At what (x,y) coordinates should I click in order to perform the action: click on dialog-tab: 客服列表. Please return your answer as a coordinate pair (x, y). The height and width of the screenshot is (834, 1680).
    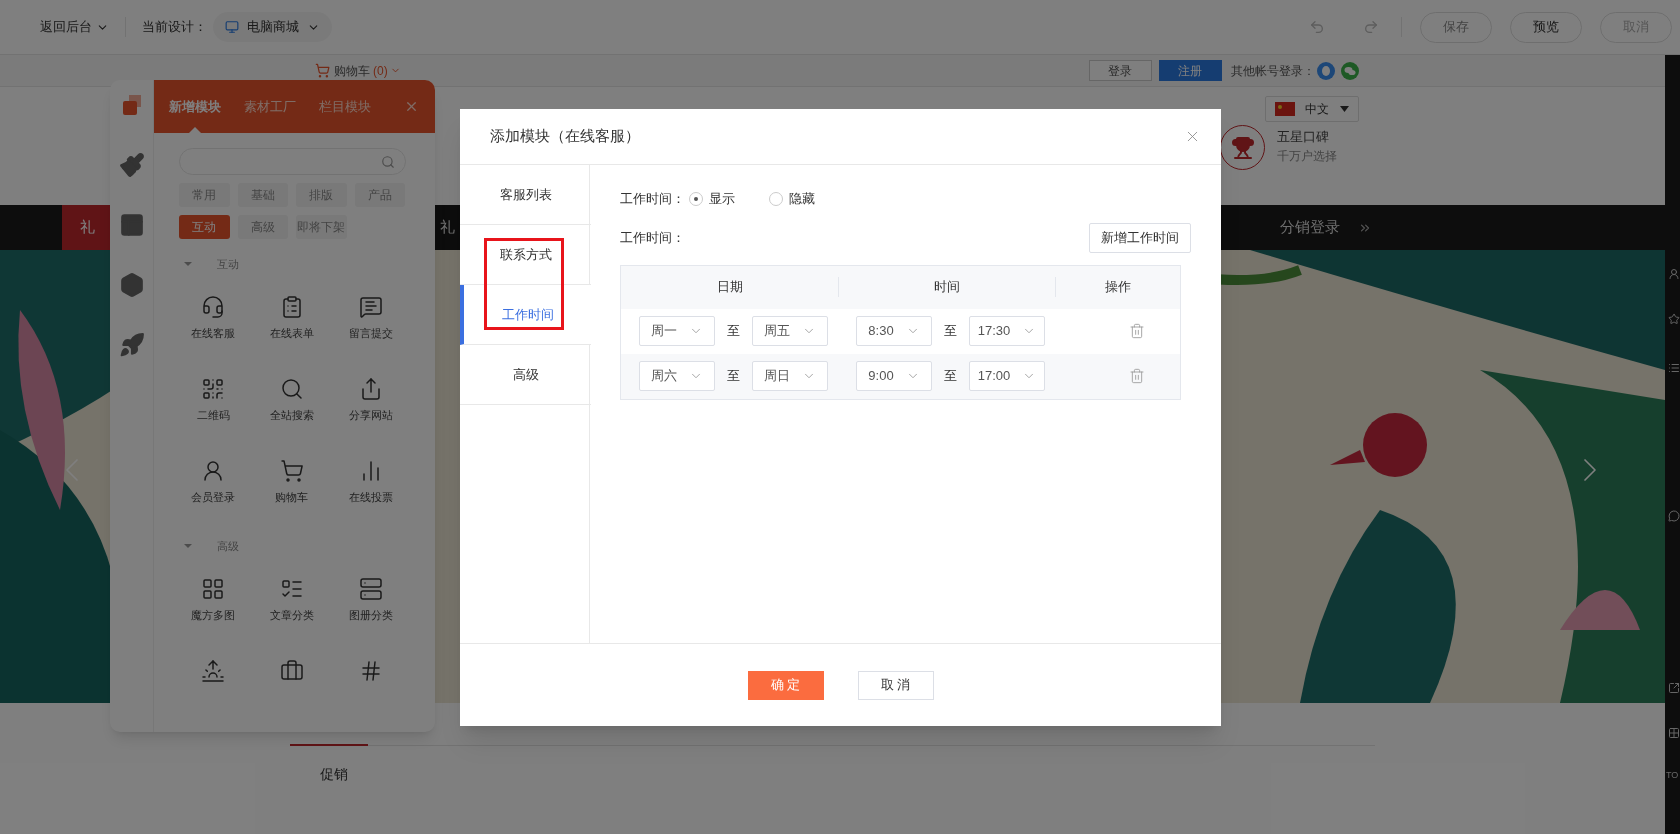
    Looking at the image, I should click on (525, 195).